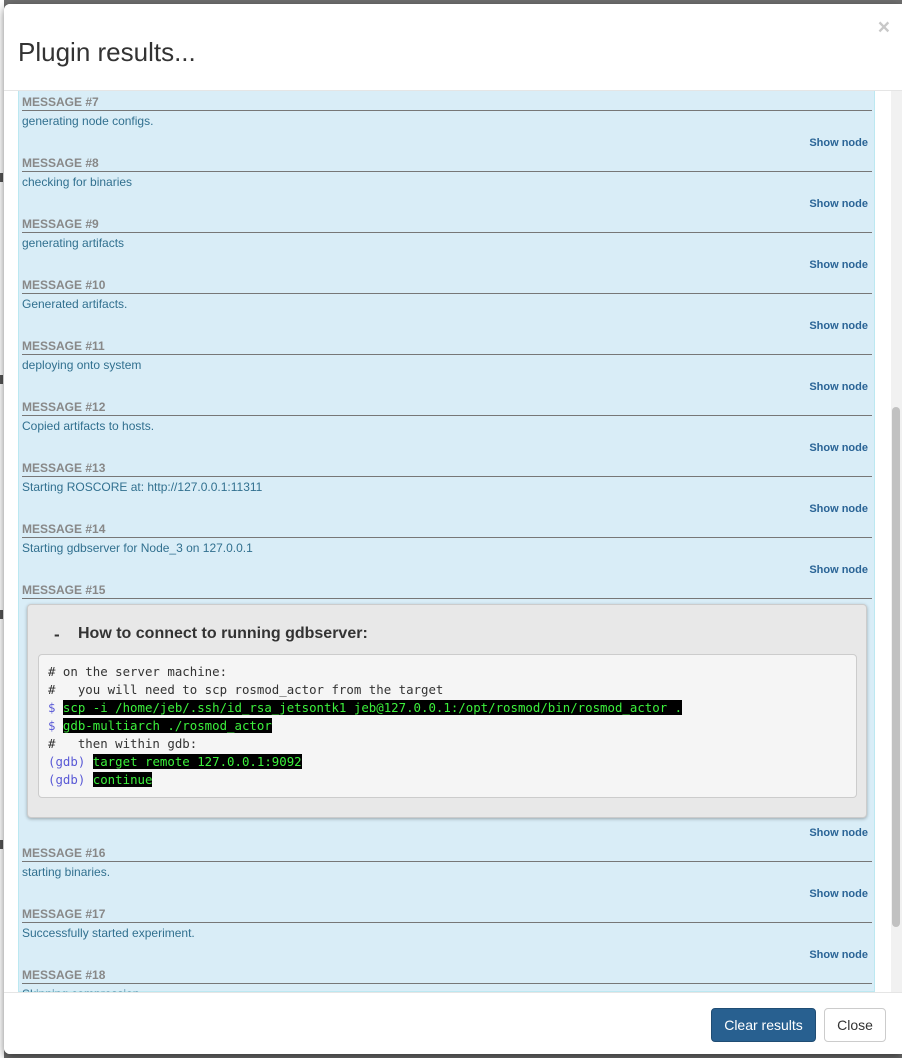  Describe the element at coordinates (447, 762) in the screenshot. I see `code-line: (gdb) target remote 127.0.0.1:9092` at that location.